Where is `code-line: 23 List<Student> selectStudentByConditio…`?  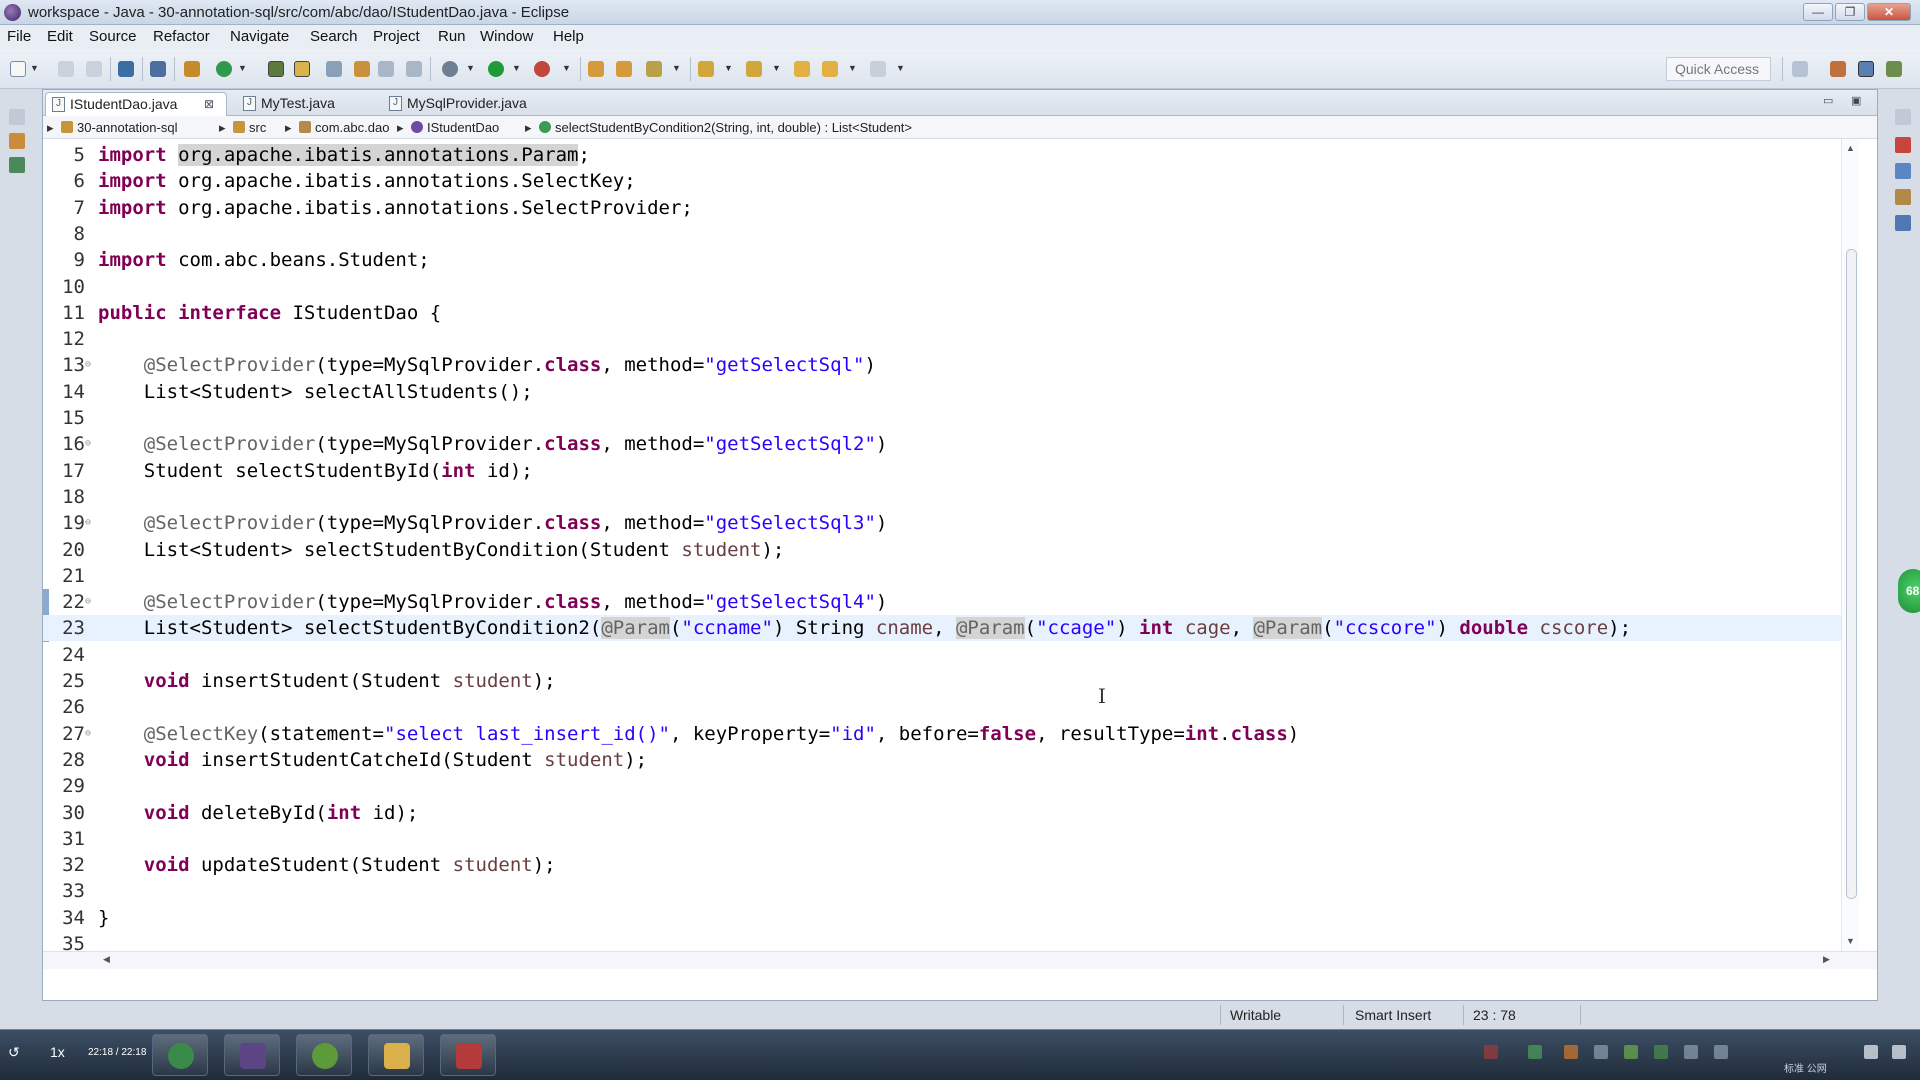
code-line: 23 List<Student> selectStudentByConditio… is located at coordinates (943, 628).